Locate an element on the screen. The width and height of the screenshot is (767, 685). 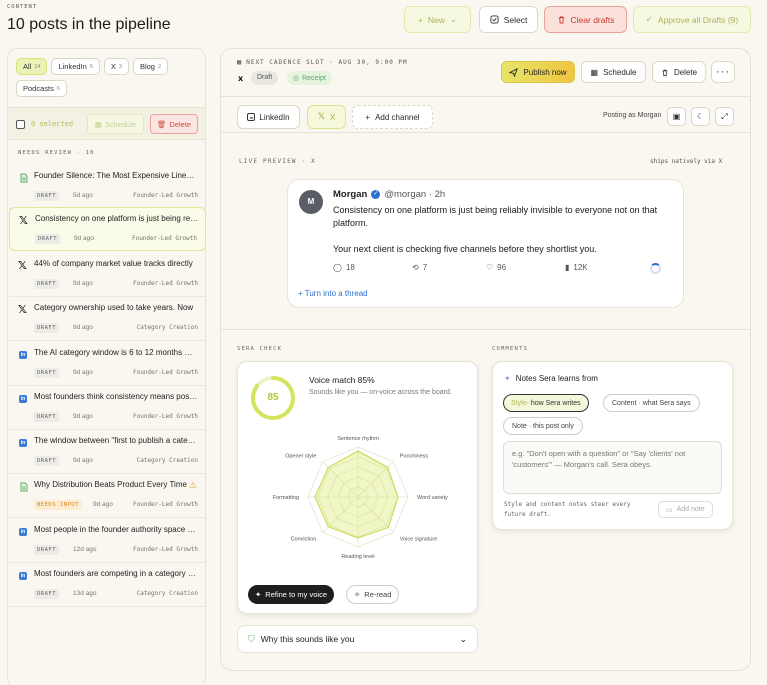
radar-axis-label: Reading level is located at coordinates (357, 557).